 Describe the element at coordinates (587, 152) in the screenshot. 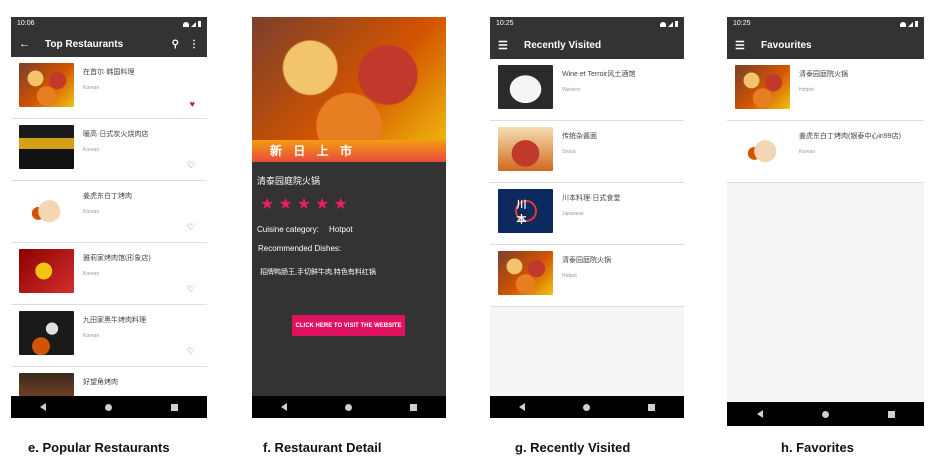

I see `list-item: 传统杂酱面 Snack` at that location.